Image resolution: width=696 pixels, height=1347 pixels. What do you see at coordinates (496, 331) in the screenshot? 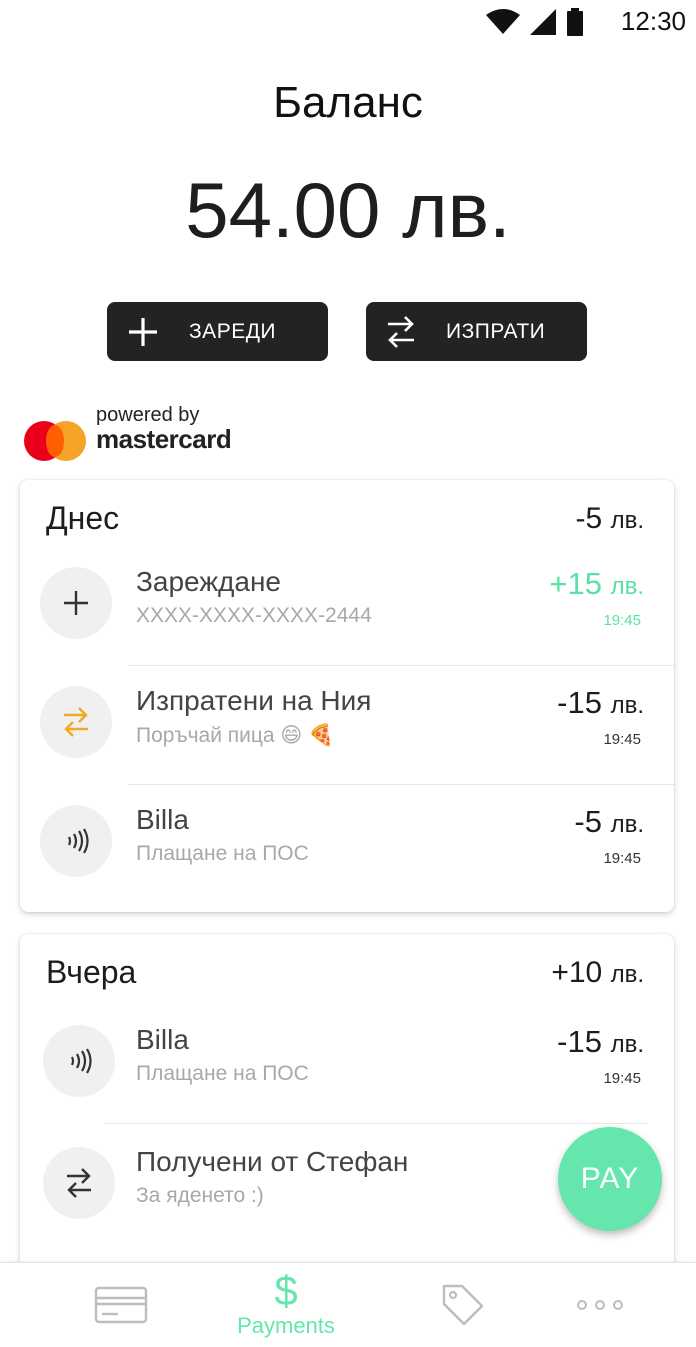
I see `send-label: ИЗПРАТИ` at bounding box center [496, 331].